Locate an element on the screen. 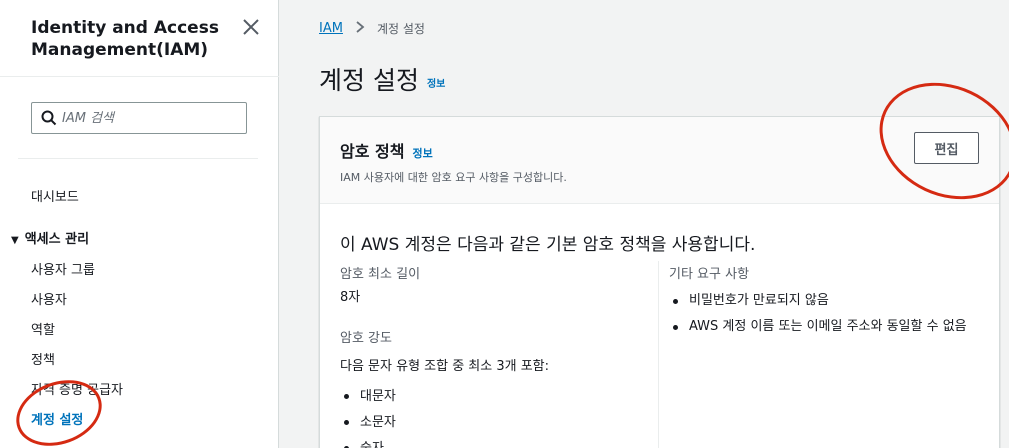  sidebar-item-roles: 역할 is located at coordinates (43, 328).